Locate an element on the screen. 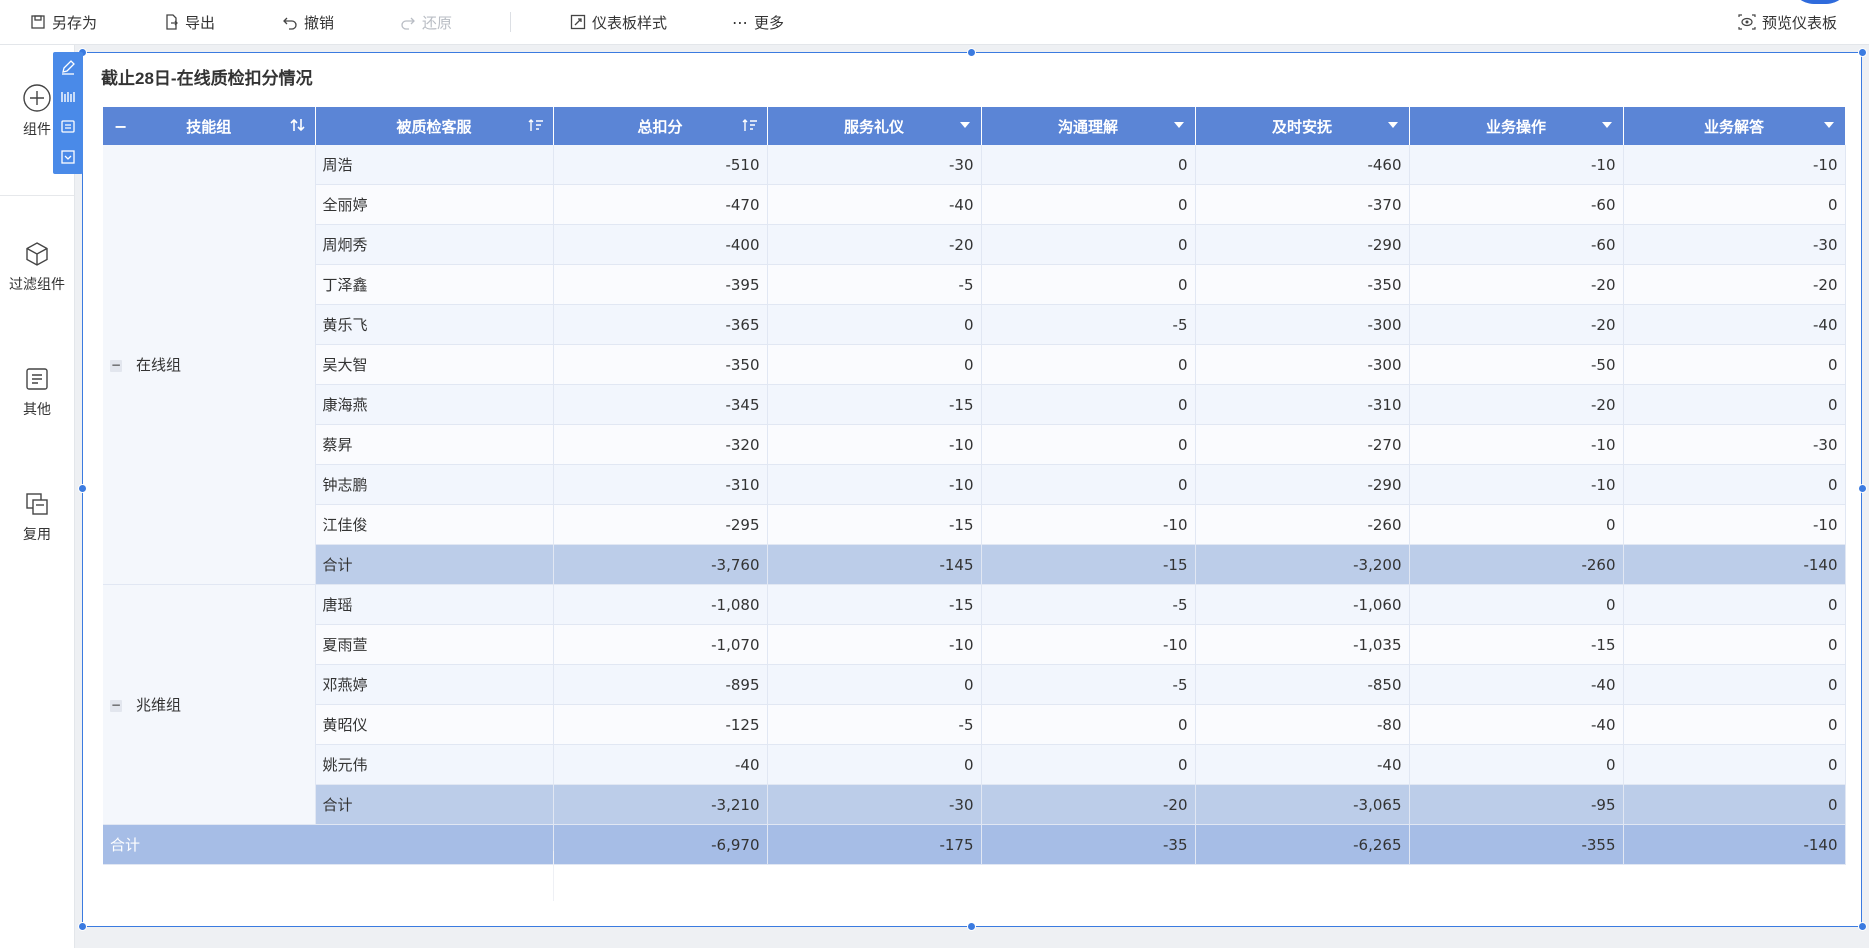  value-cell: -310 is located at coordinates (1302, 404).